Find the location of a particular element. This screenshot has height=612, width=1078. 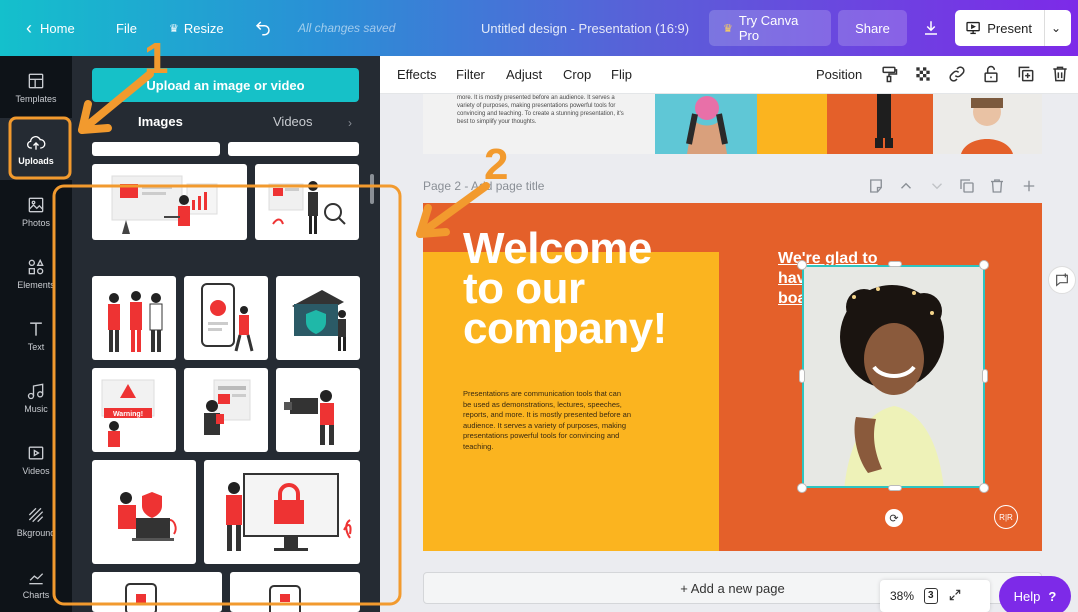

chart-icon is located at coordinates (36, 578).